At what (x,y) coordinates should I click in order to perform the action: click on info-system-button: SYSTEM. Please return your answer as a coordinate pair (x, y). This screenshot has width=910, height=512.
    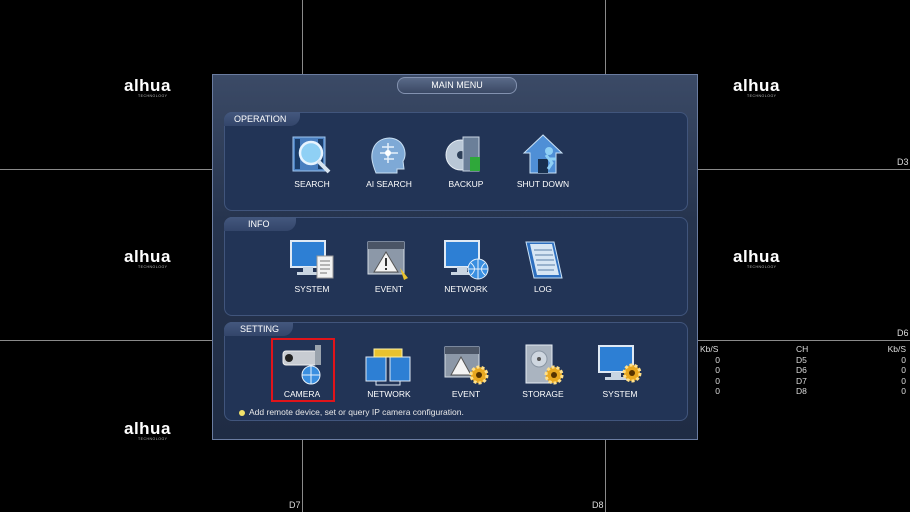
    Looking at the image, I should click on (312, 266).